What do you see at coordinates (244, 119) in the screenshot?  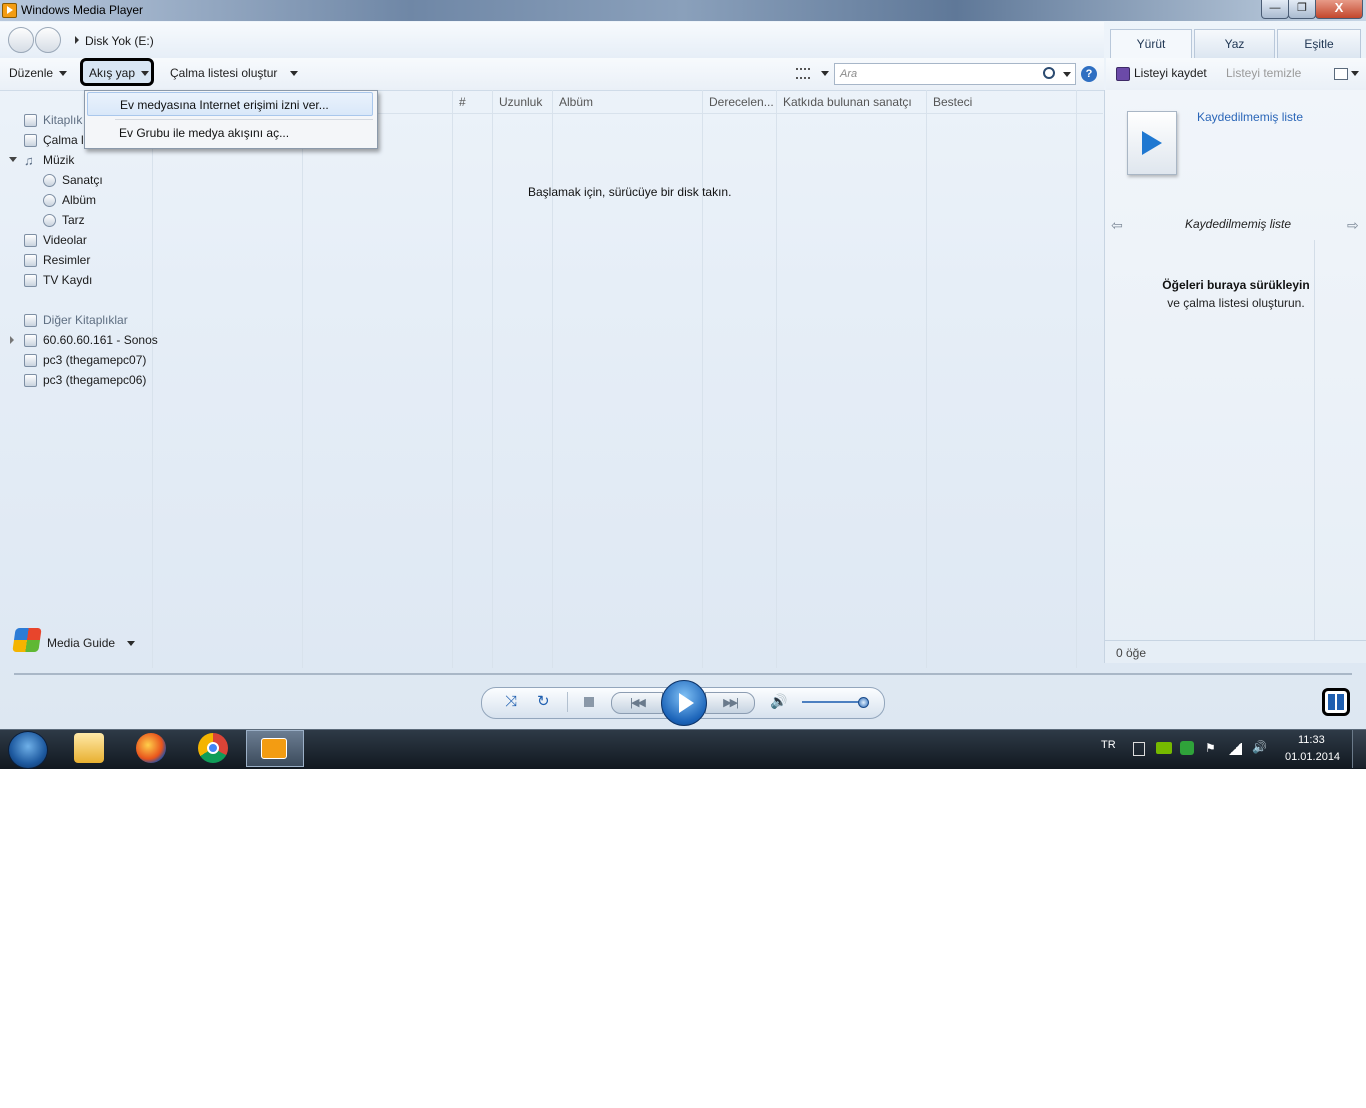 I see `menu-separator` at bounding box center [244, 119].